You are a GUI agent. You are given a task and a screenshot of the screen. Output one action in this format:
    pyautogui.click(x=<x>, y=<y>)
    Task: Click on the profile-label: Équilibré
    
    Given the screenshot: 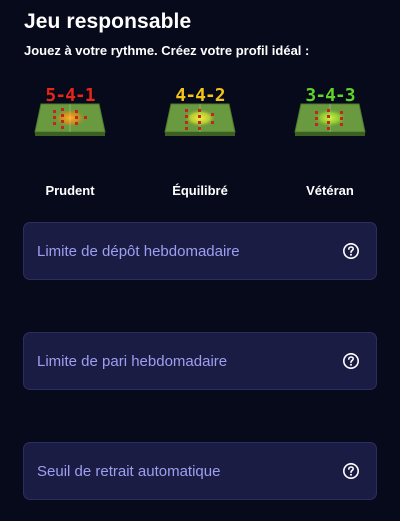 What is the action you would take?
    pyautogui.click(x=200, y=190)
    